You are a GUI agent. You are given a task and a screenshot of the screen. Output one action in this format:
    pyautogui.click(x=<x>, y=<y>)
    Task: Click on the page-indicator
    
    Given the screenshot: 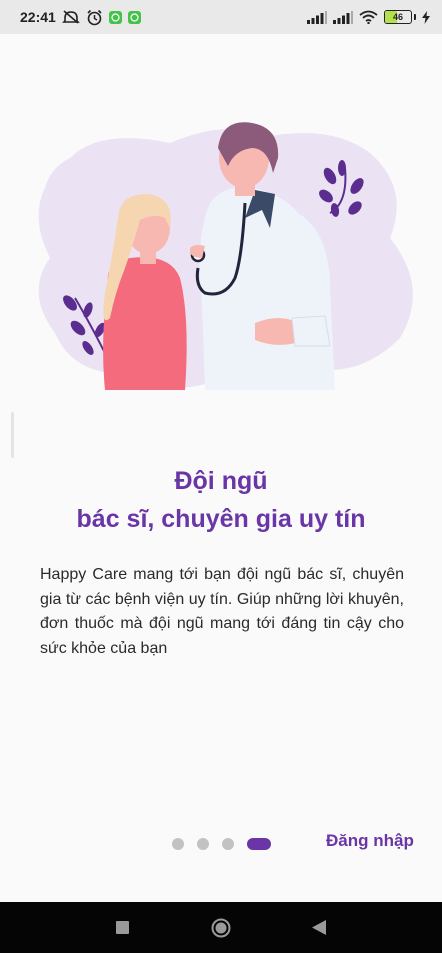 What is the action you would take?
    pyautogui.click(x=221, y=844)
    